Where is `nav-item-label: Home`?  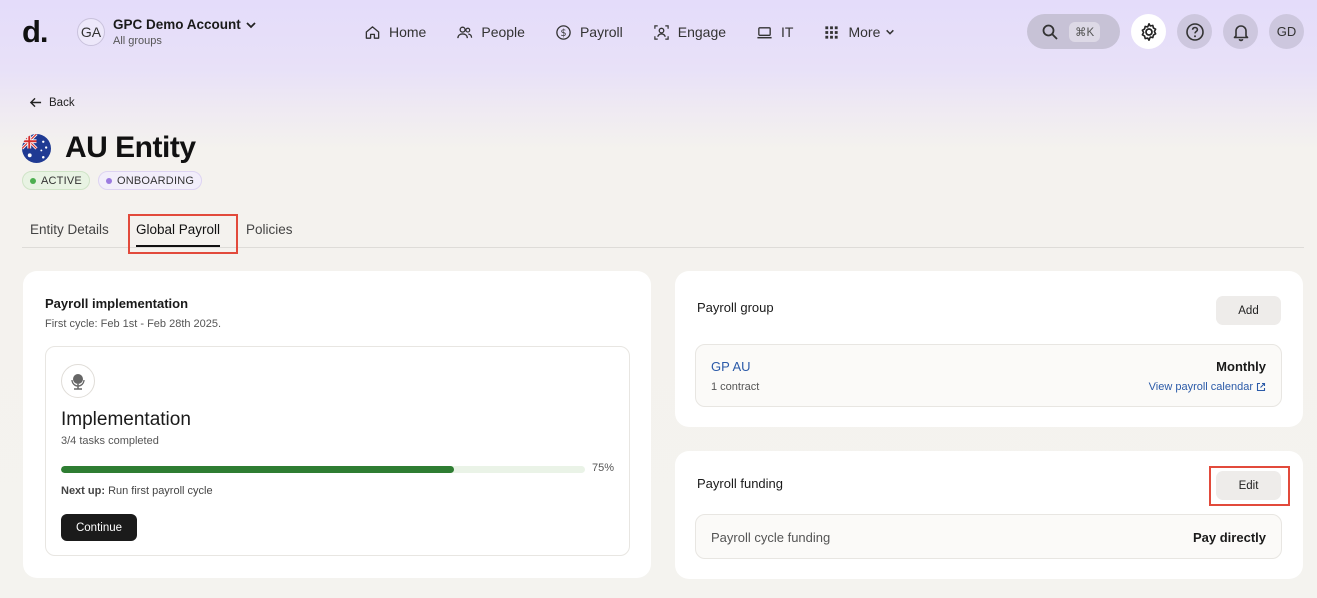 nav-item-label: Home is located at coordinates (408, 32).